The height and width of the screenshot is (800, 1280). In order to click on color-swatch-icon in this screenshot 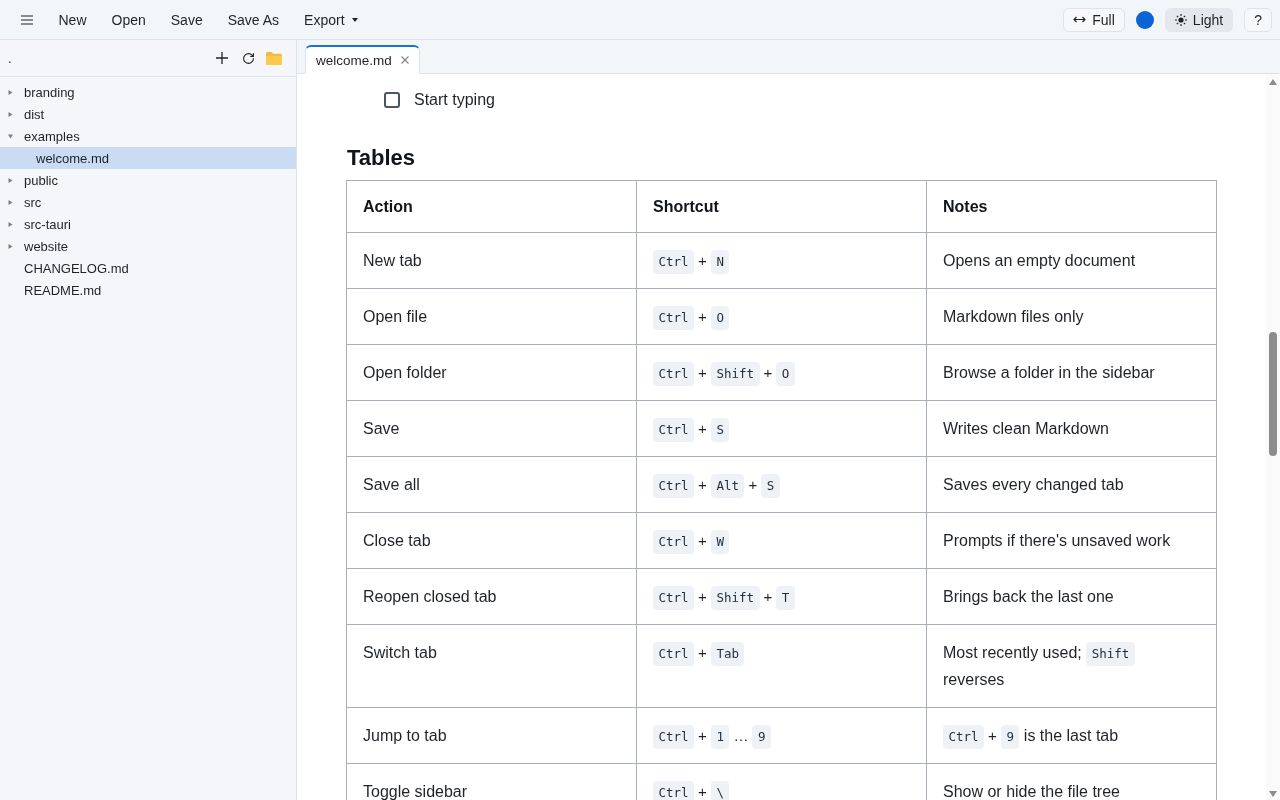, I will do `click(1144, 19)`.